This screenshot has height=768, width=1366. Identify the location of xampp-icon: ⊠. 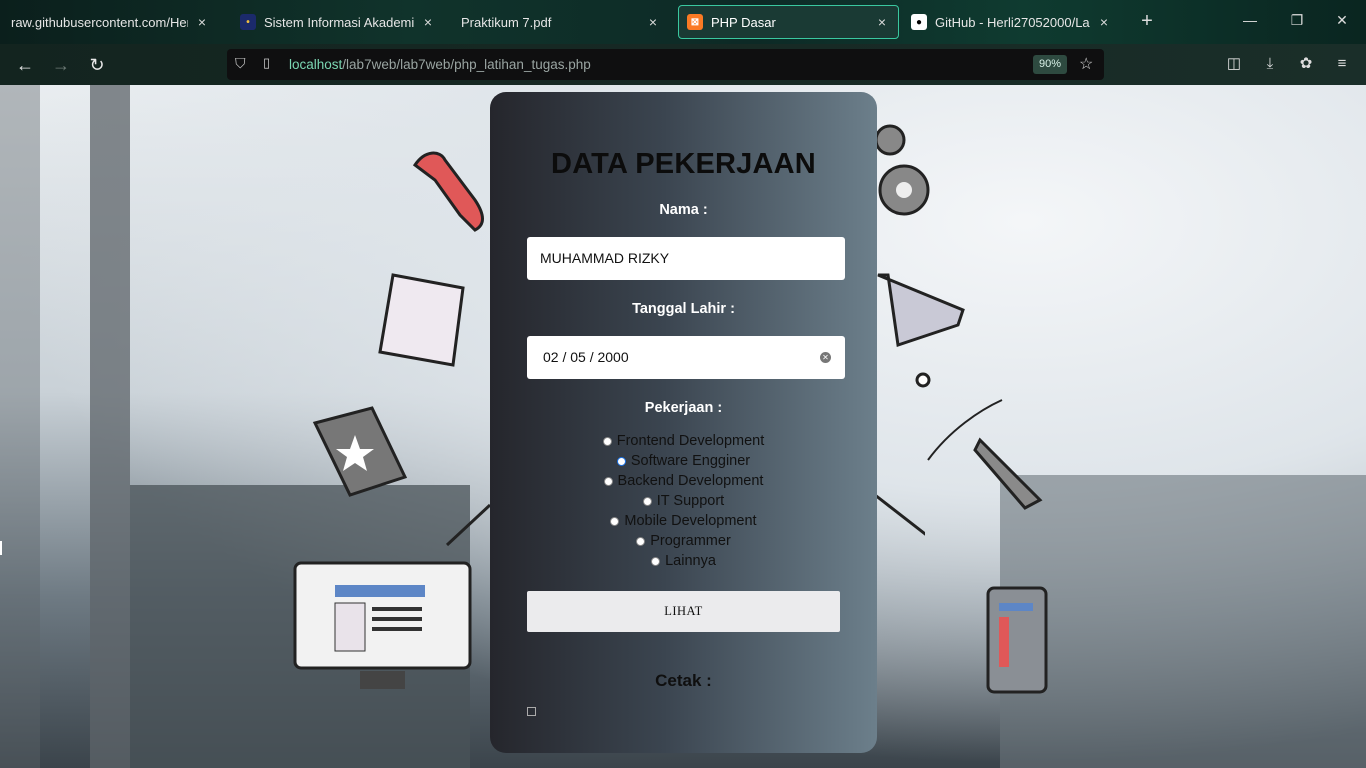
(695, 22).